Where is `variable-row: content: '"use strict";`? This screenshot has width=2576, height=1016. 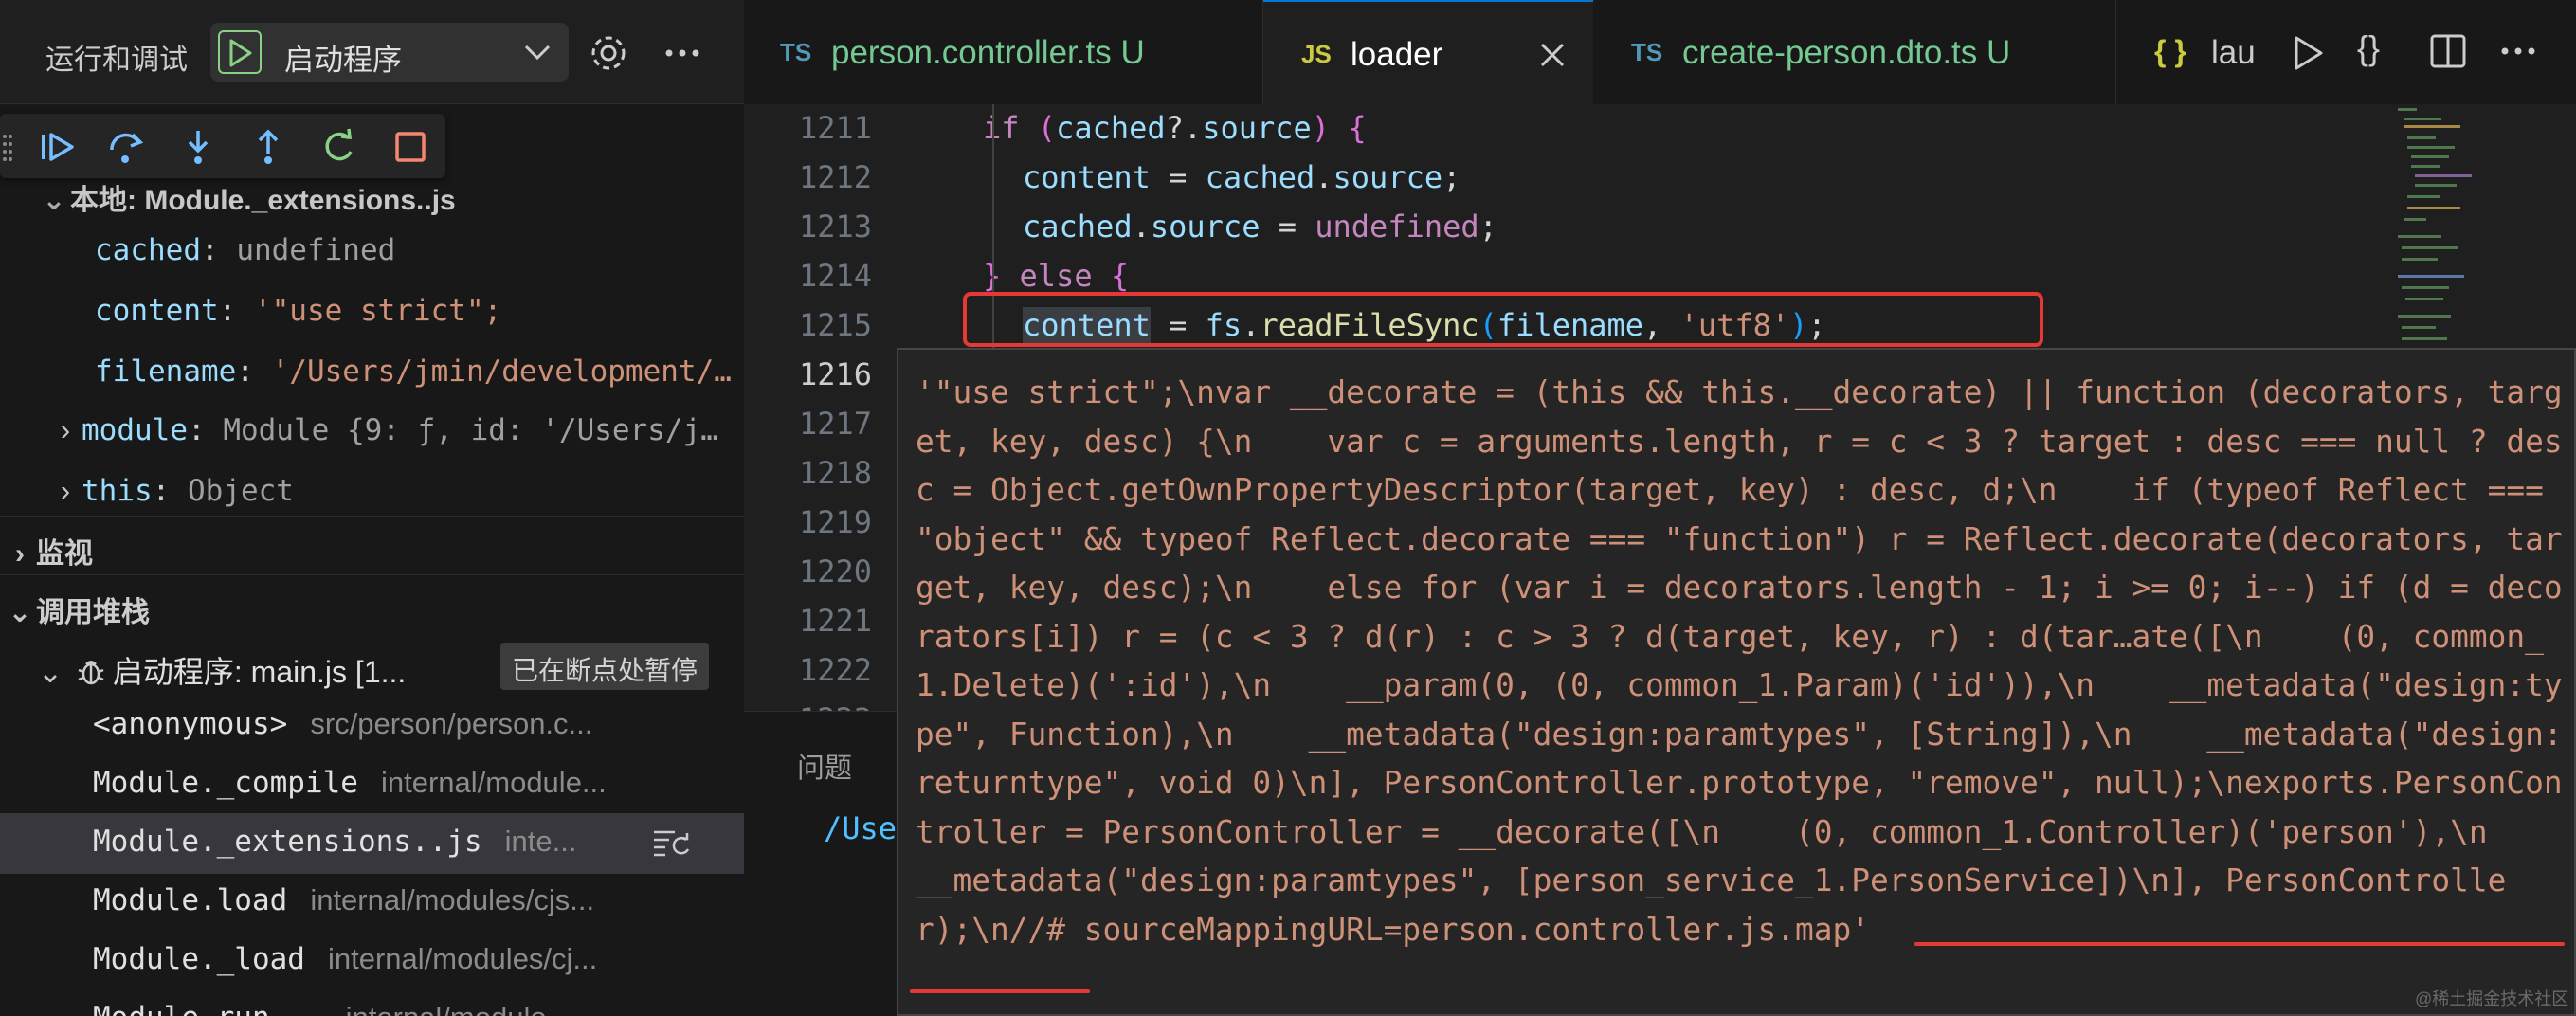
variable-row: content: '"use strict"; is located at coordinates (372, 311).